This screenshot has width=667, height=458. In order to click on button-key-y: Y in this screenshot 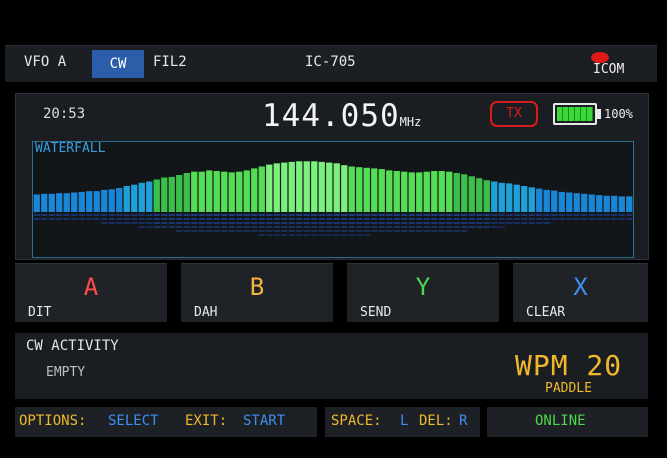, I will do `click(423, 287)`.